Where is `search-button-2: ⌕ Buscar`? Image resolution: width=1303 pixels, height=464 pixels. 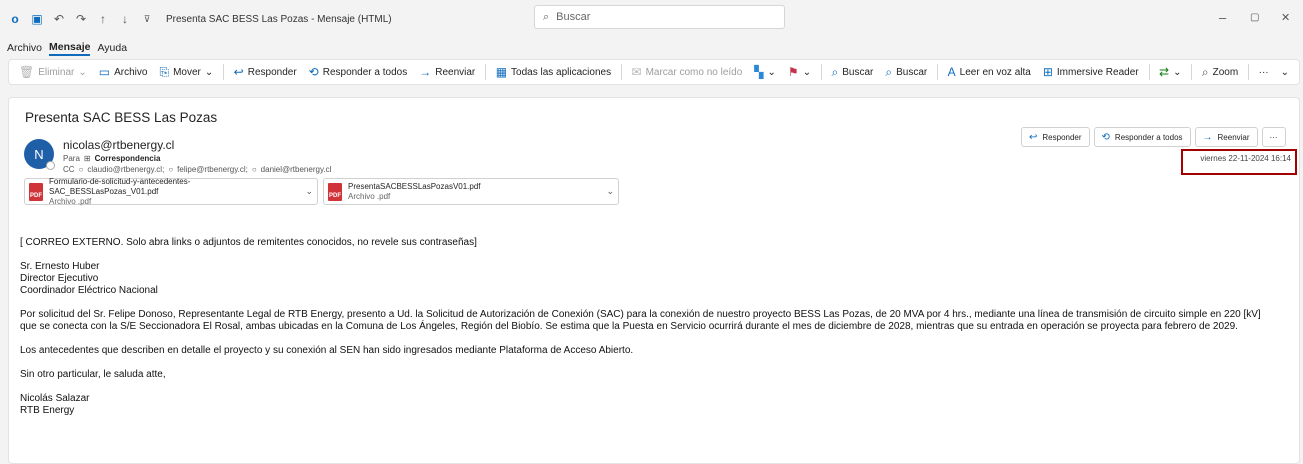 search-button-2: ⌕ Buscar is located at coordinates (906, 72).